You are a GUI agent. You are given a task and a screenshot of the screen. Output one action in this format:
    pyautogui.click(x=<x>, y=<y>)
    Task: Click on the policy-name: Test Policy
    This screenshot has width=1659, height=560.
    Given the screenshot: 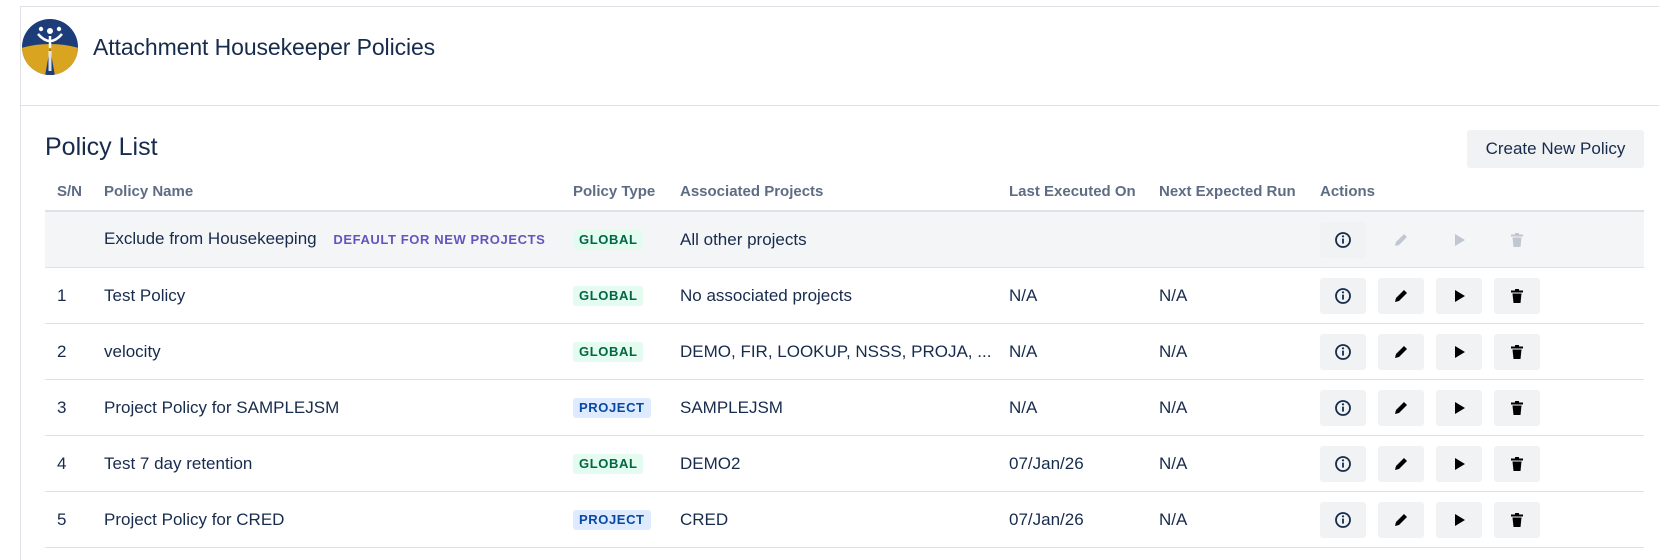 What is the action you would take?
    pyautogui.click(x=144, y=295)
    